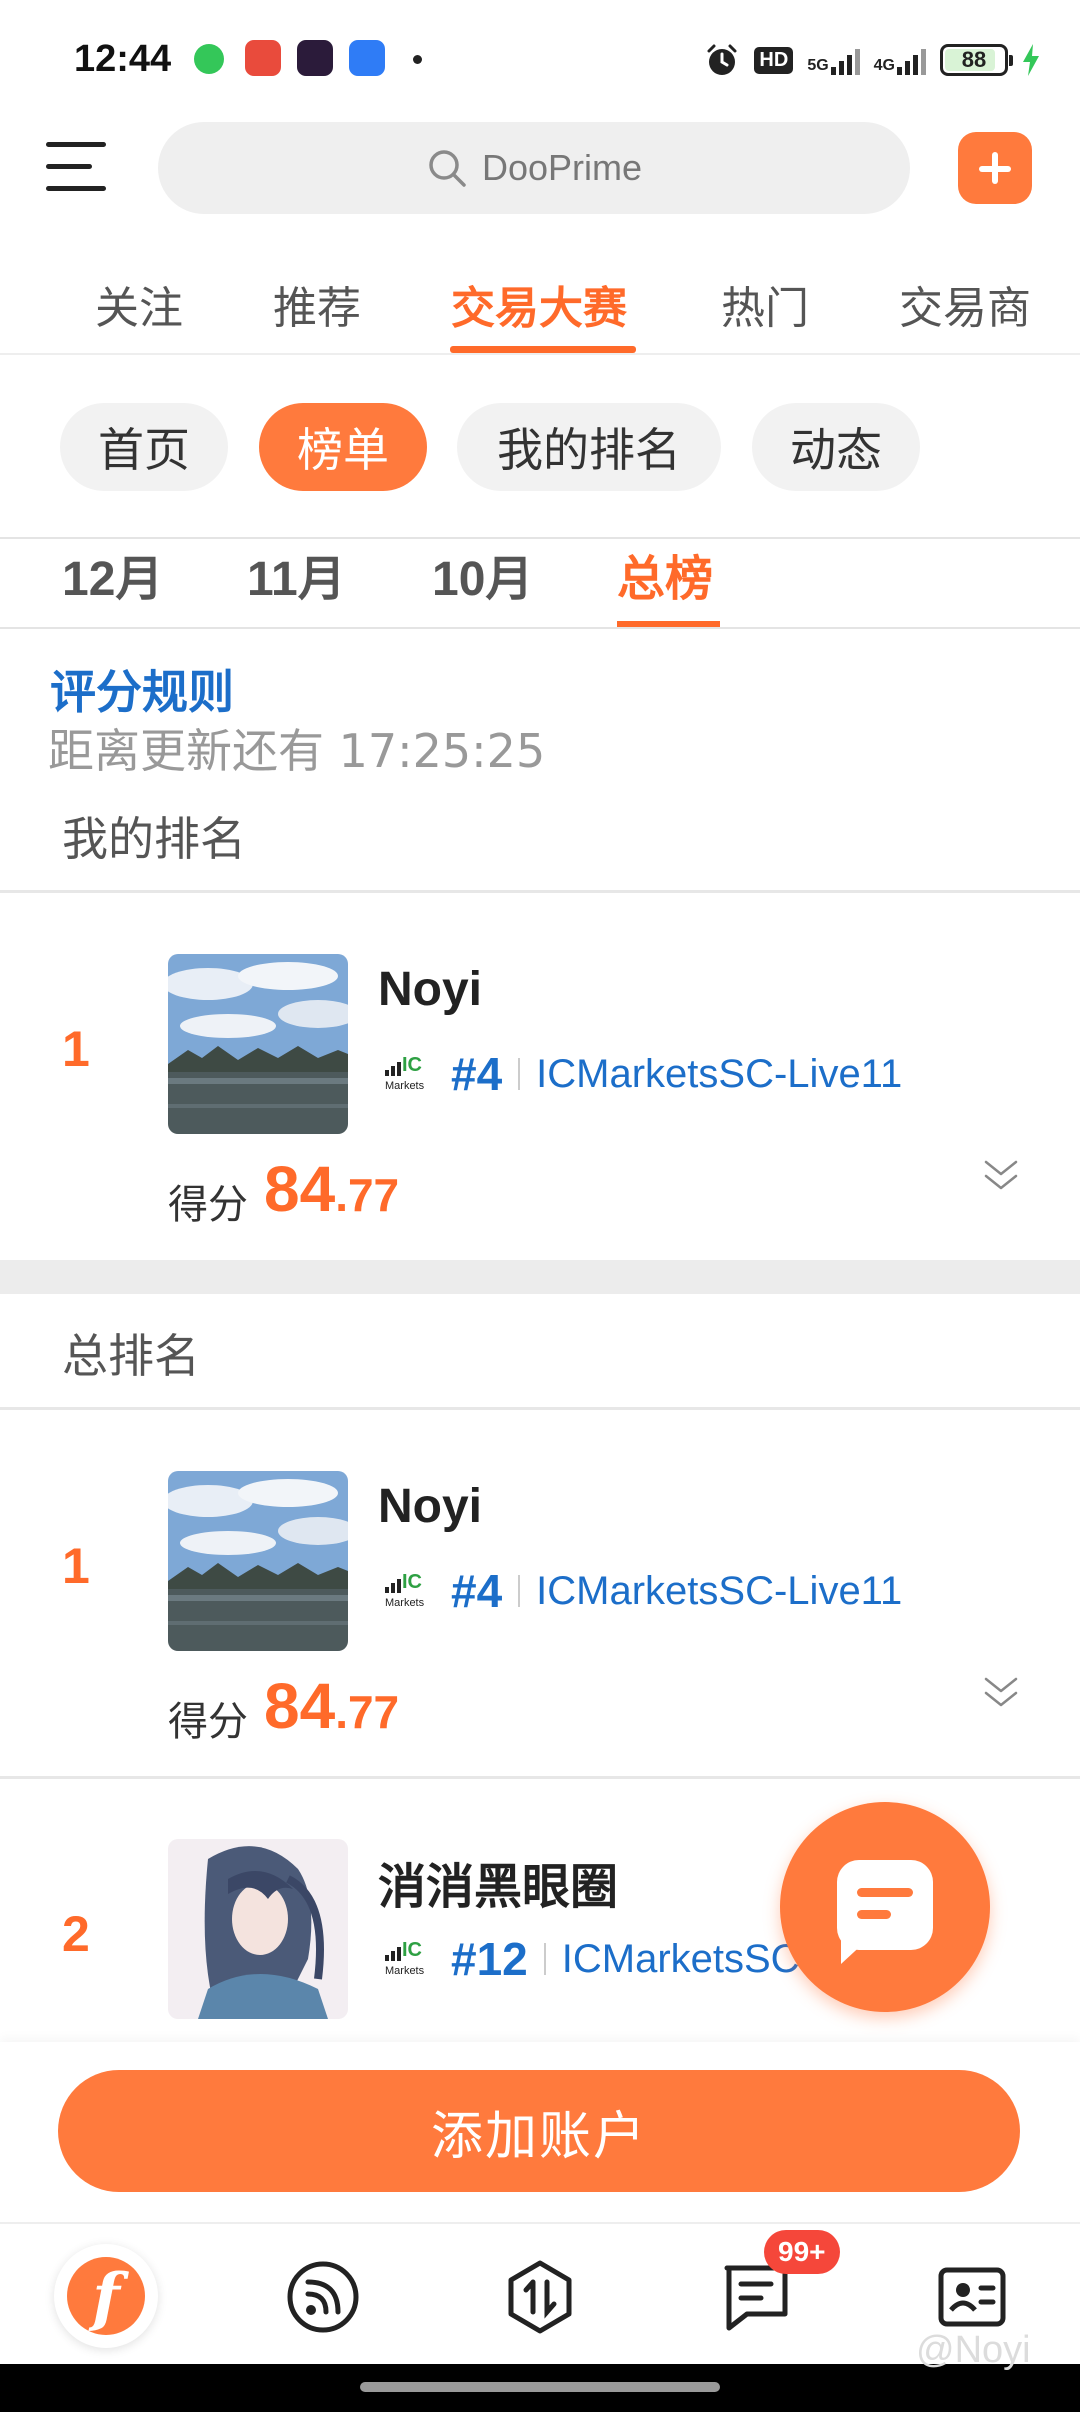 This screenshot has width=1080, height=2412. Describe the element at coordinates (680, 1958) in the screenshot. I see `server-name: ICMarketsSC` at that location.